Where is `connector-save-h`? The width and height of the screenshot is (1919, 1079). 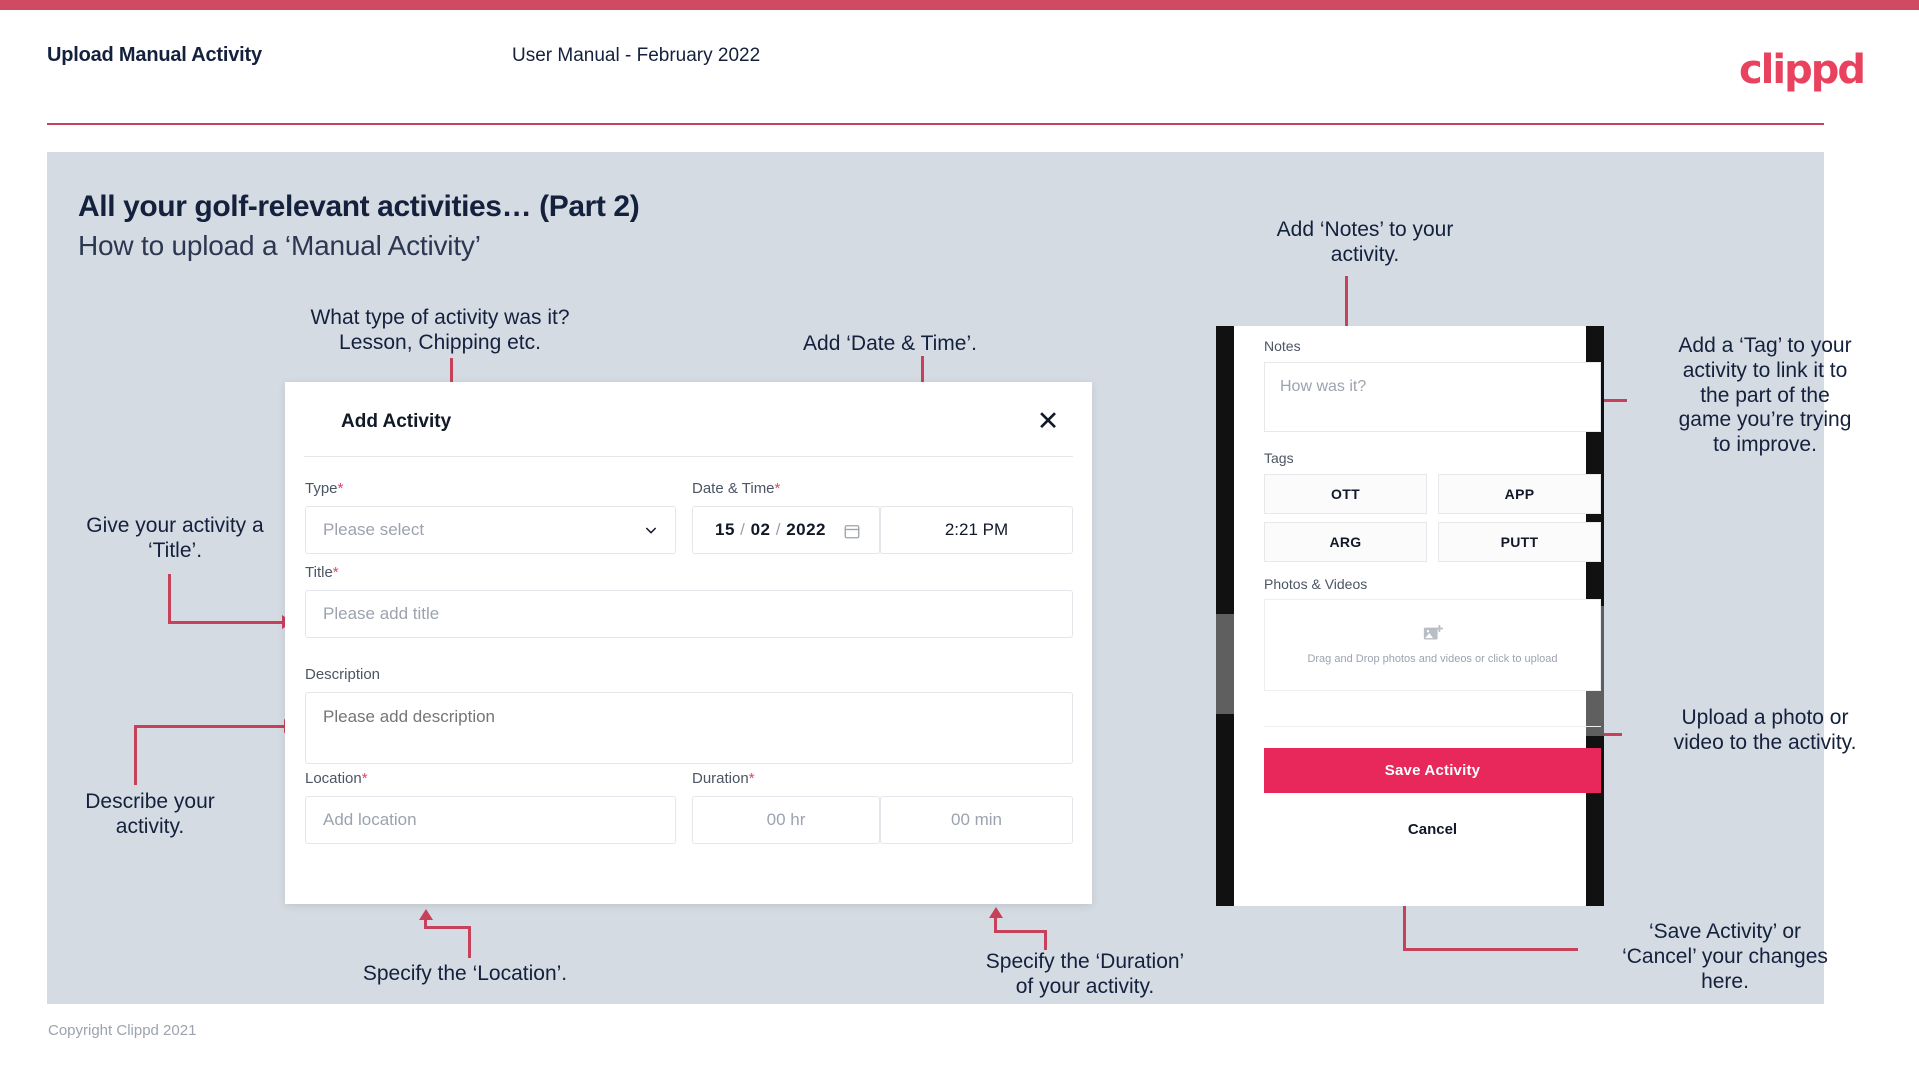 connector-save-h is located at coordinates (1490, 949).